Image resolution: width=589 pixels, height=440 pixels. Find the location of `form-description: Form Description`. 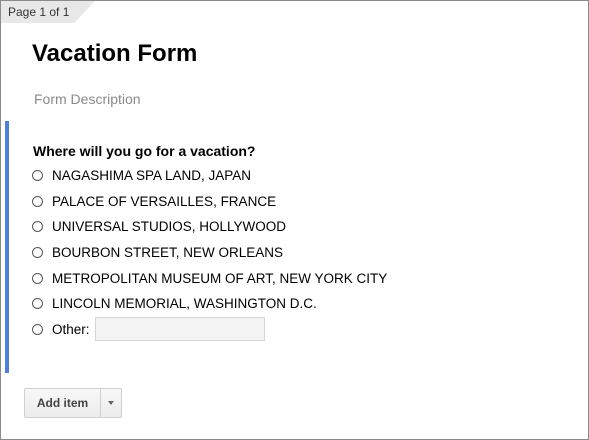

form-description: Form Description is located at coordinates (87, 99).